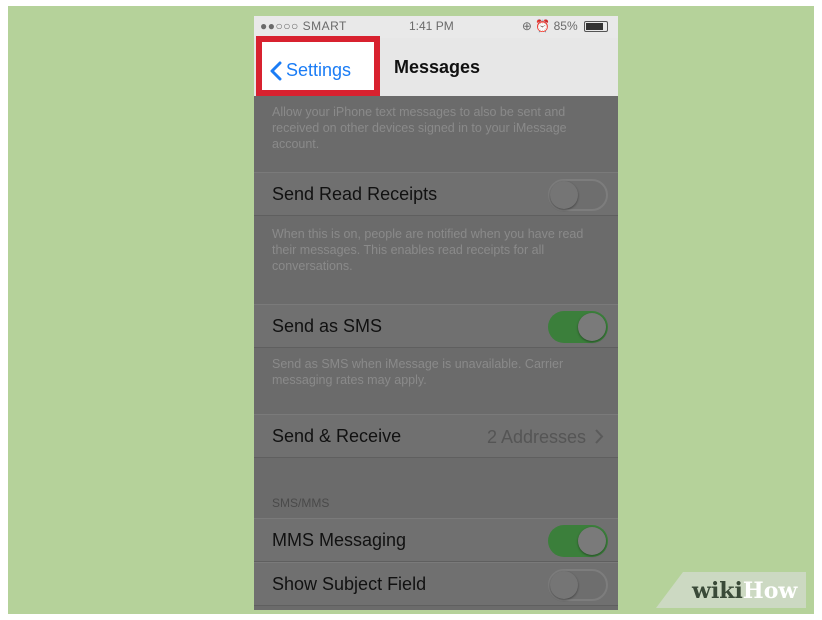  What do you see at coordinates (339, 540) in the screenshot?
I see `row-label: MMS Messaging` at bounding box center [339, 540].